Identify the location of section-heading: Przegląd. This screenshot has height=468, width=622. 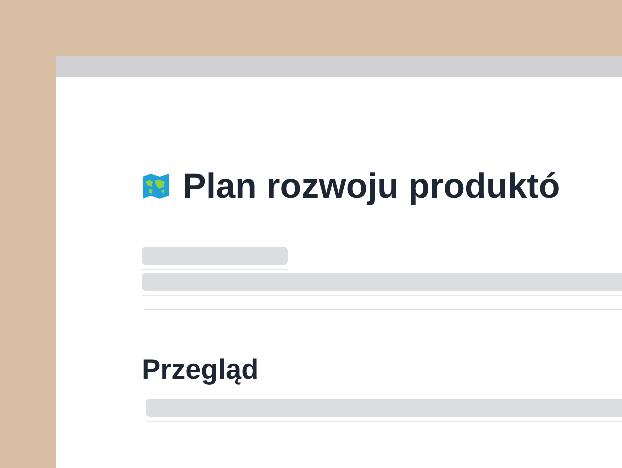
(201, 370).